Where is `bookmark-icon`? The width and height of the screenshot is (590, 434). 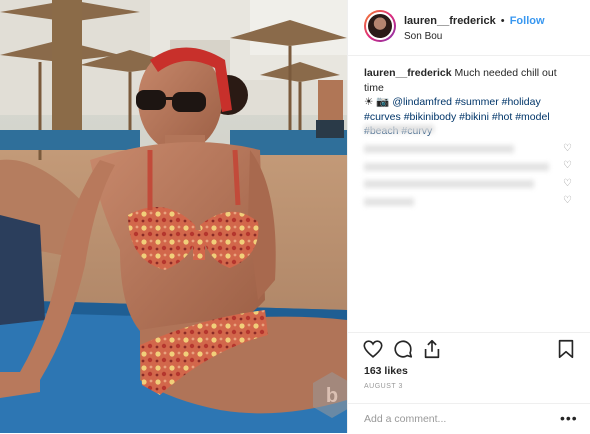
bookmark-icon is located at coordinates (566, 349).